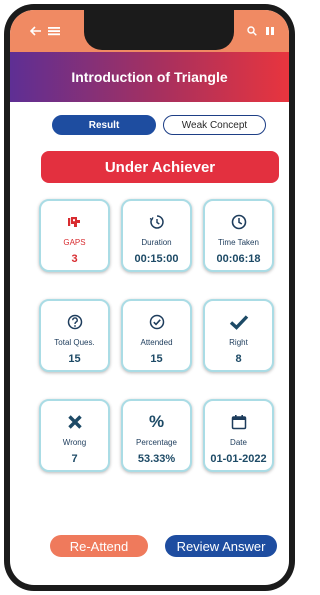  Describe the element at coordinates (45, 31) in the screenshot. I see `status-left` at that location.